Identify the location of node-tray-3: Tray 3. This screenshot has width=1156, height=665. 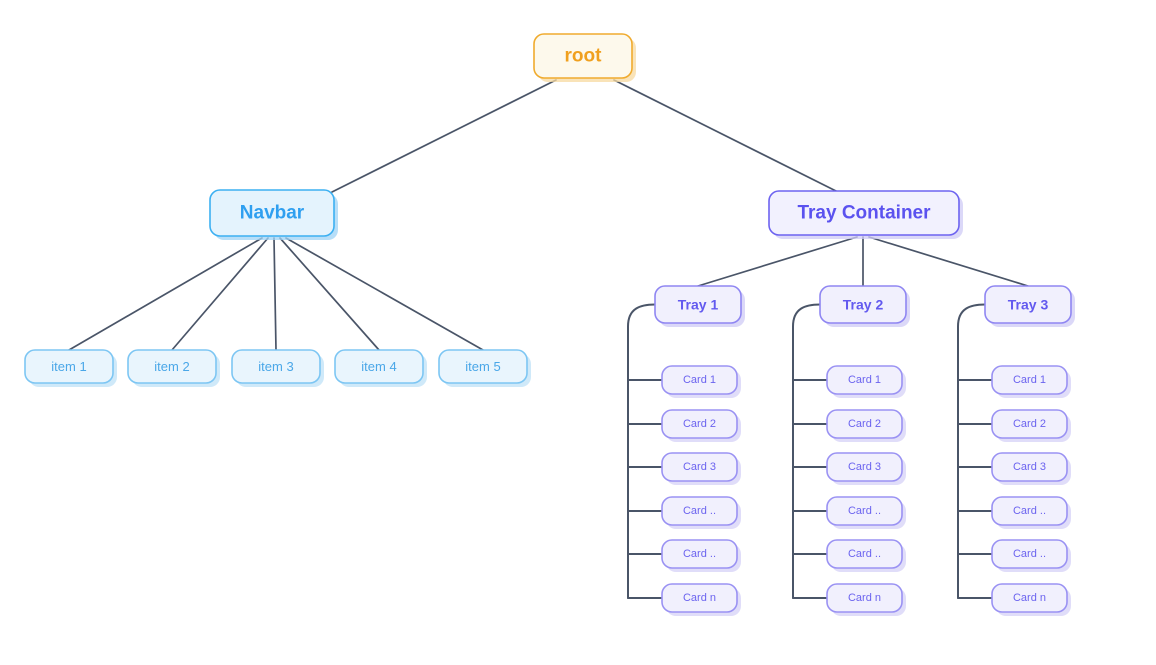
(1029, 306).